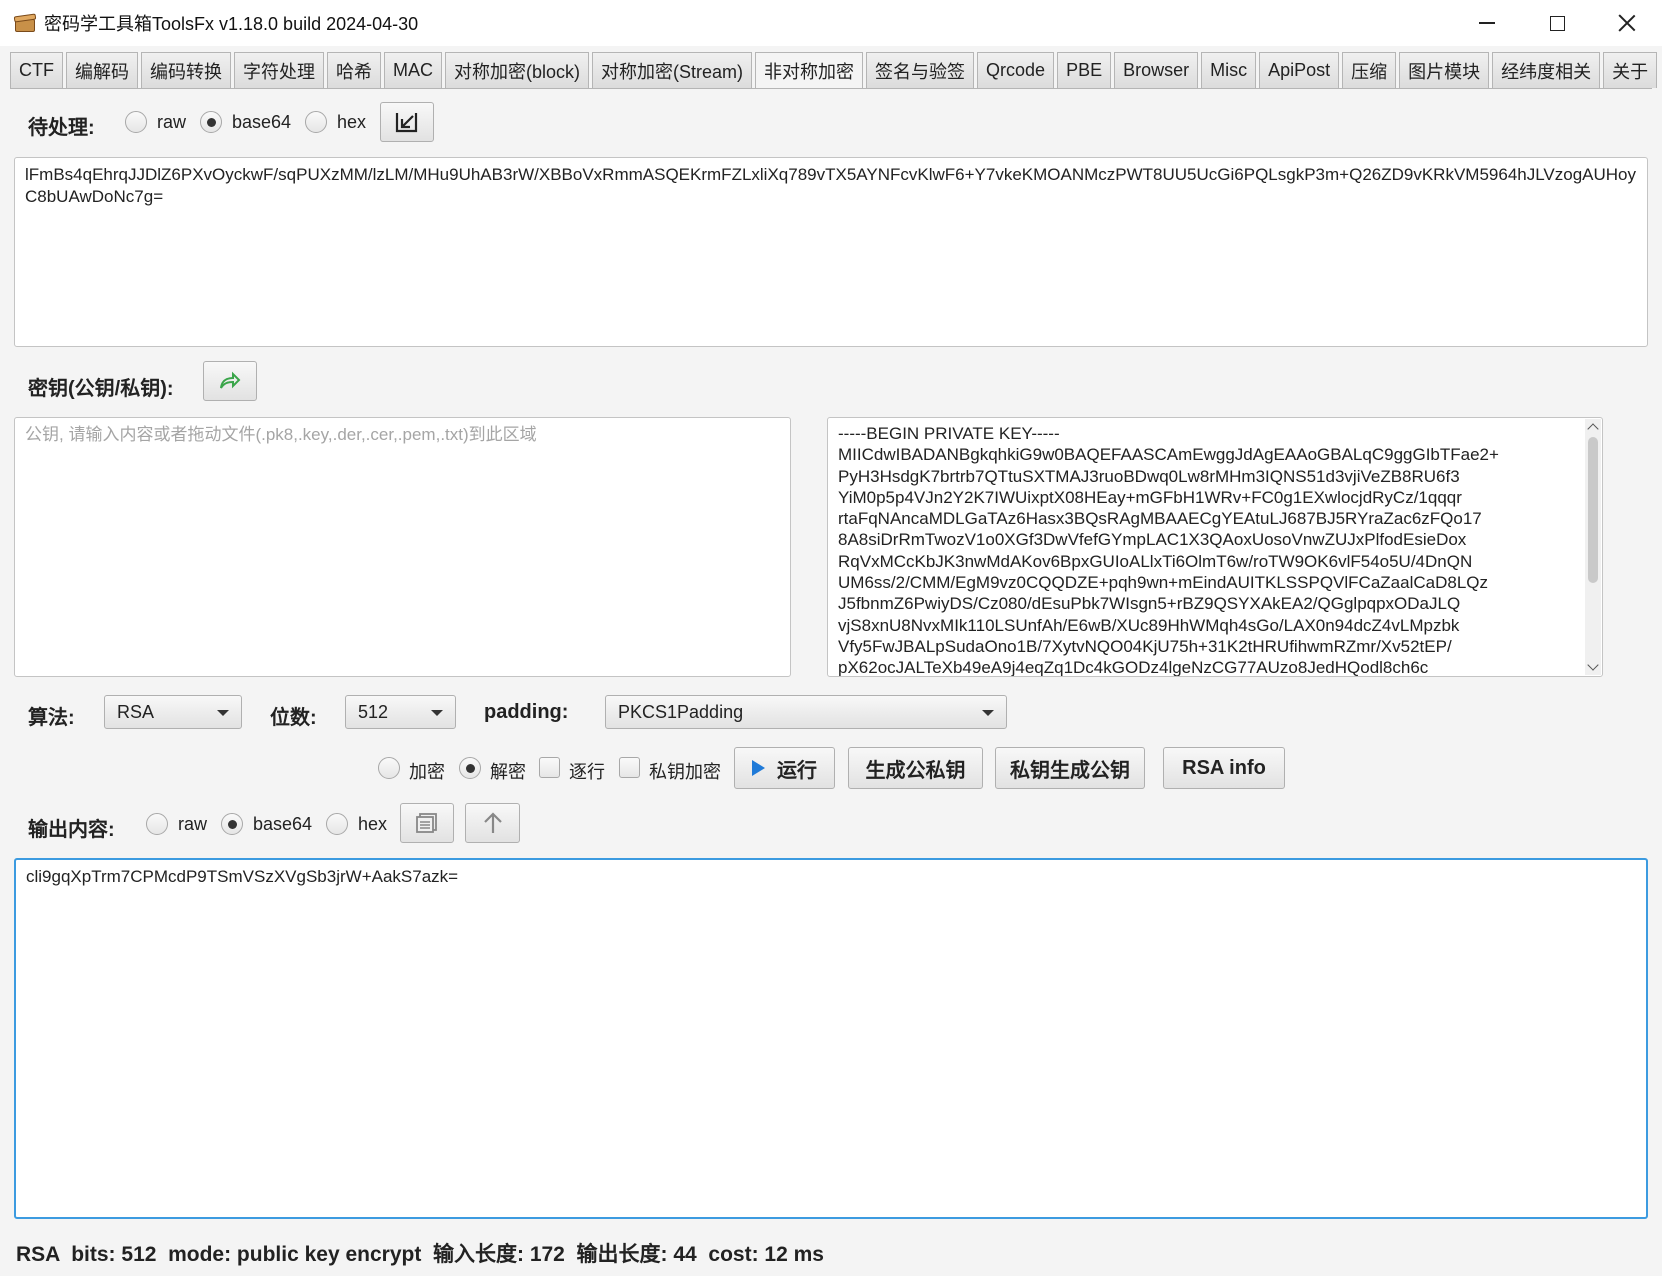 The height and width of the screenshot is (1276, 1662). I want to click on treasure-chest-icon, so click(25, 23).